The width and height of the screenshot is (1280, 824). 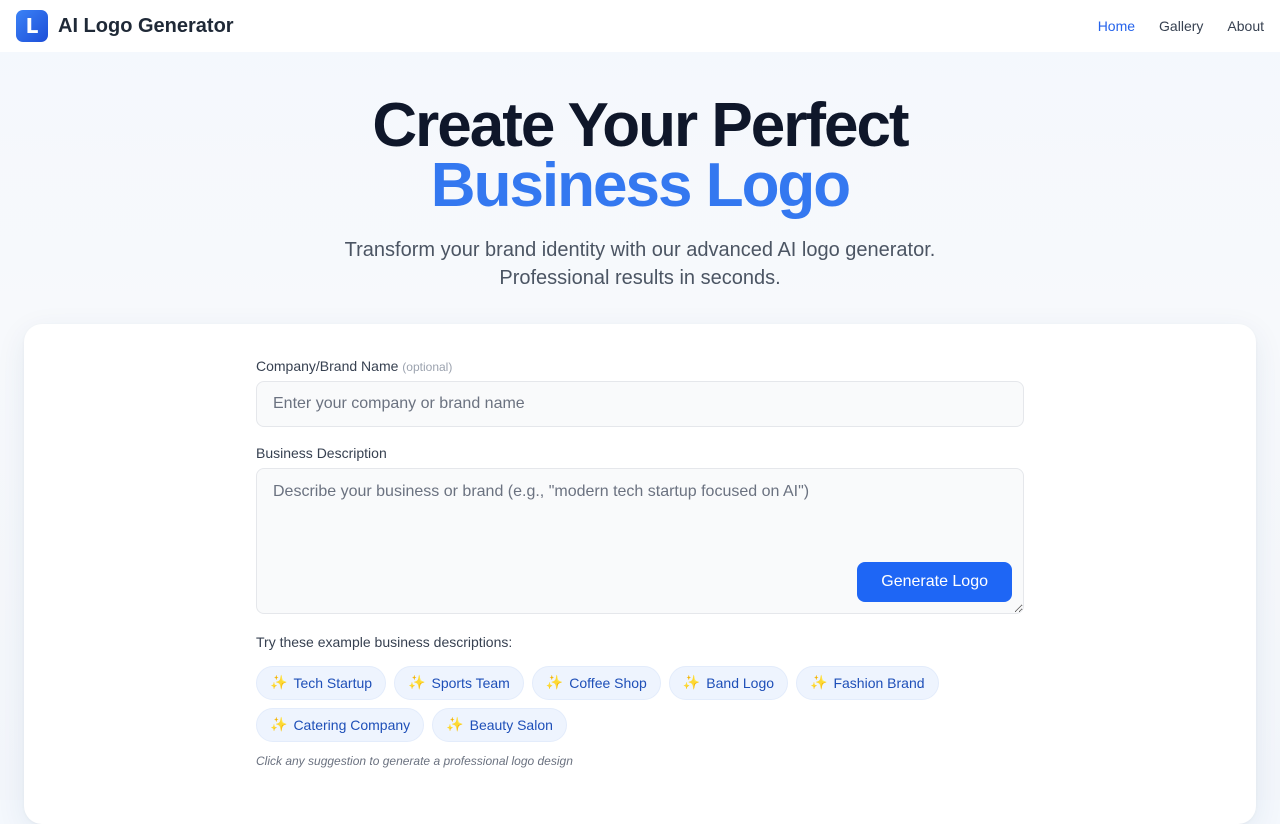 I want to click on description-wrapper: Generate Logo, so click(x=640, y=541).